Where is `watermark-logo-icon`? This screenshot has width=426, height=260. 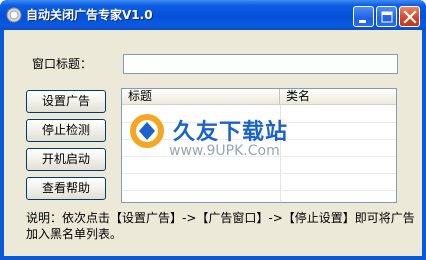
watermark-logo-icon is located at coordinates (147, 131).